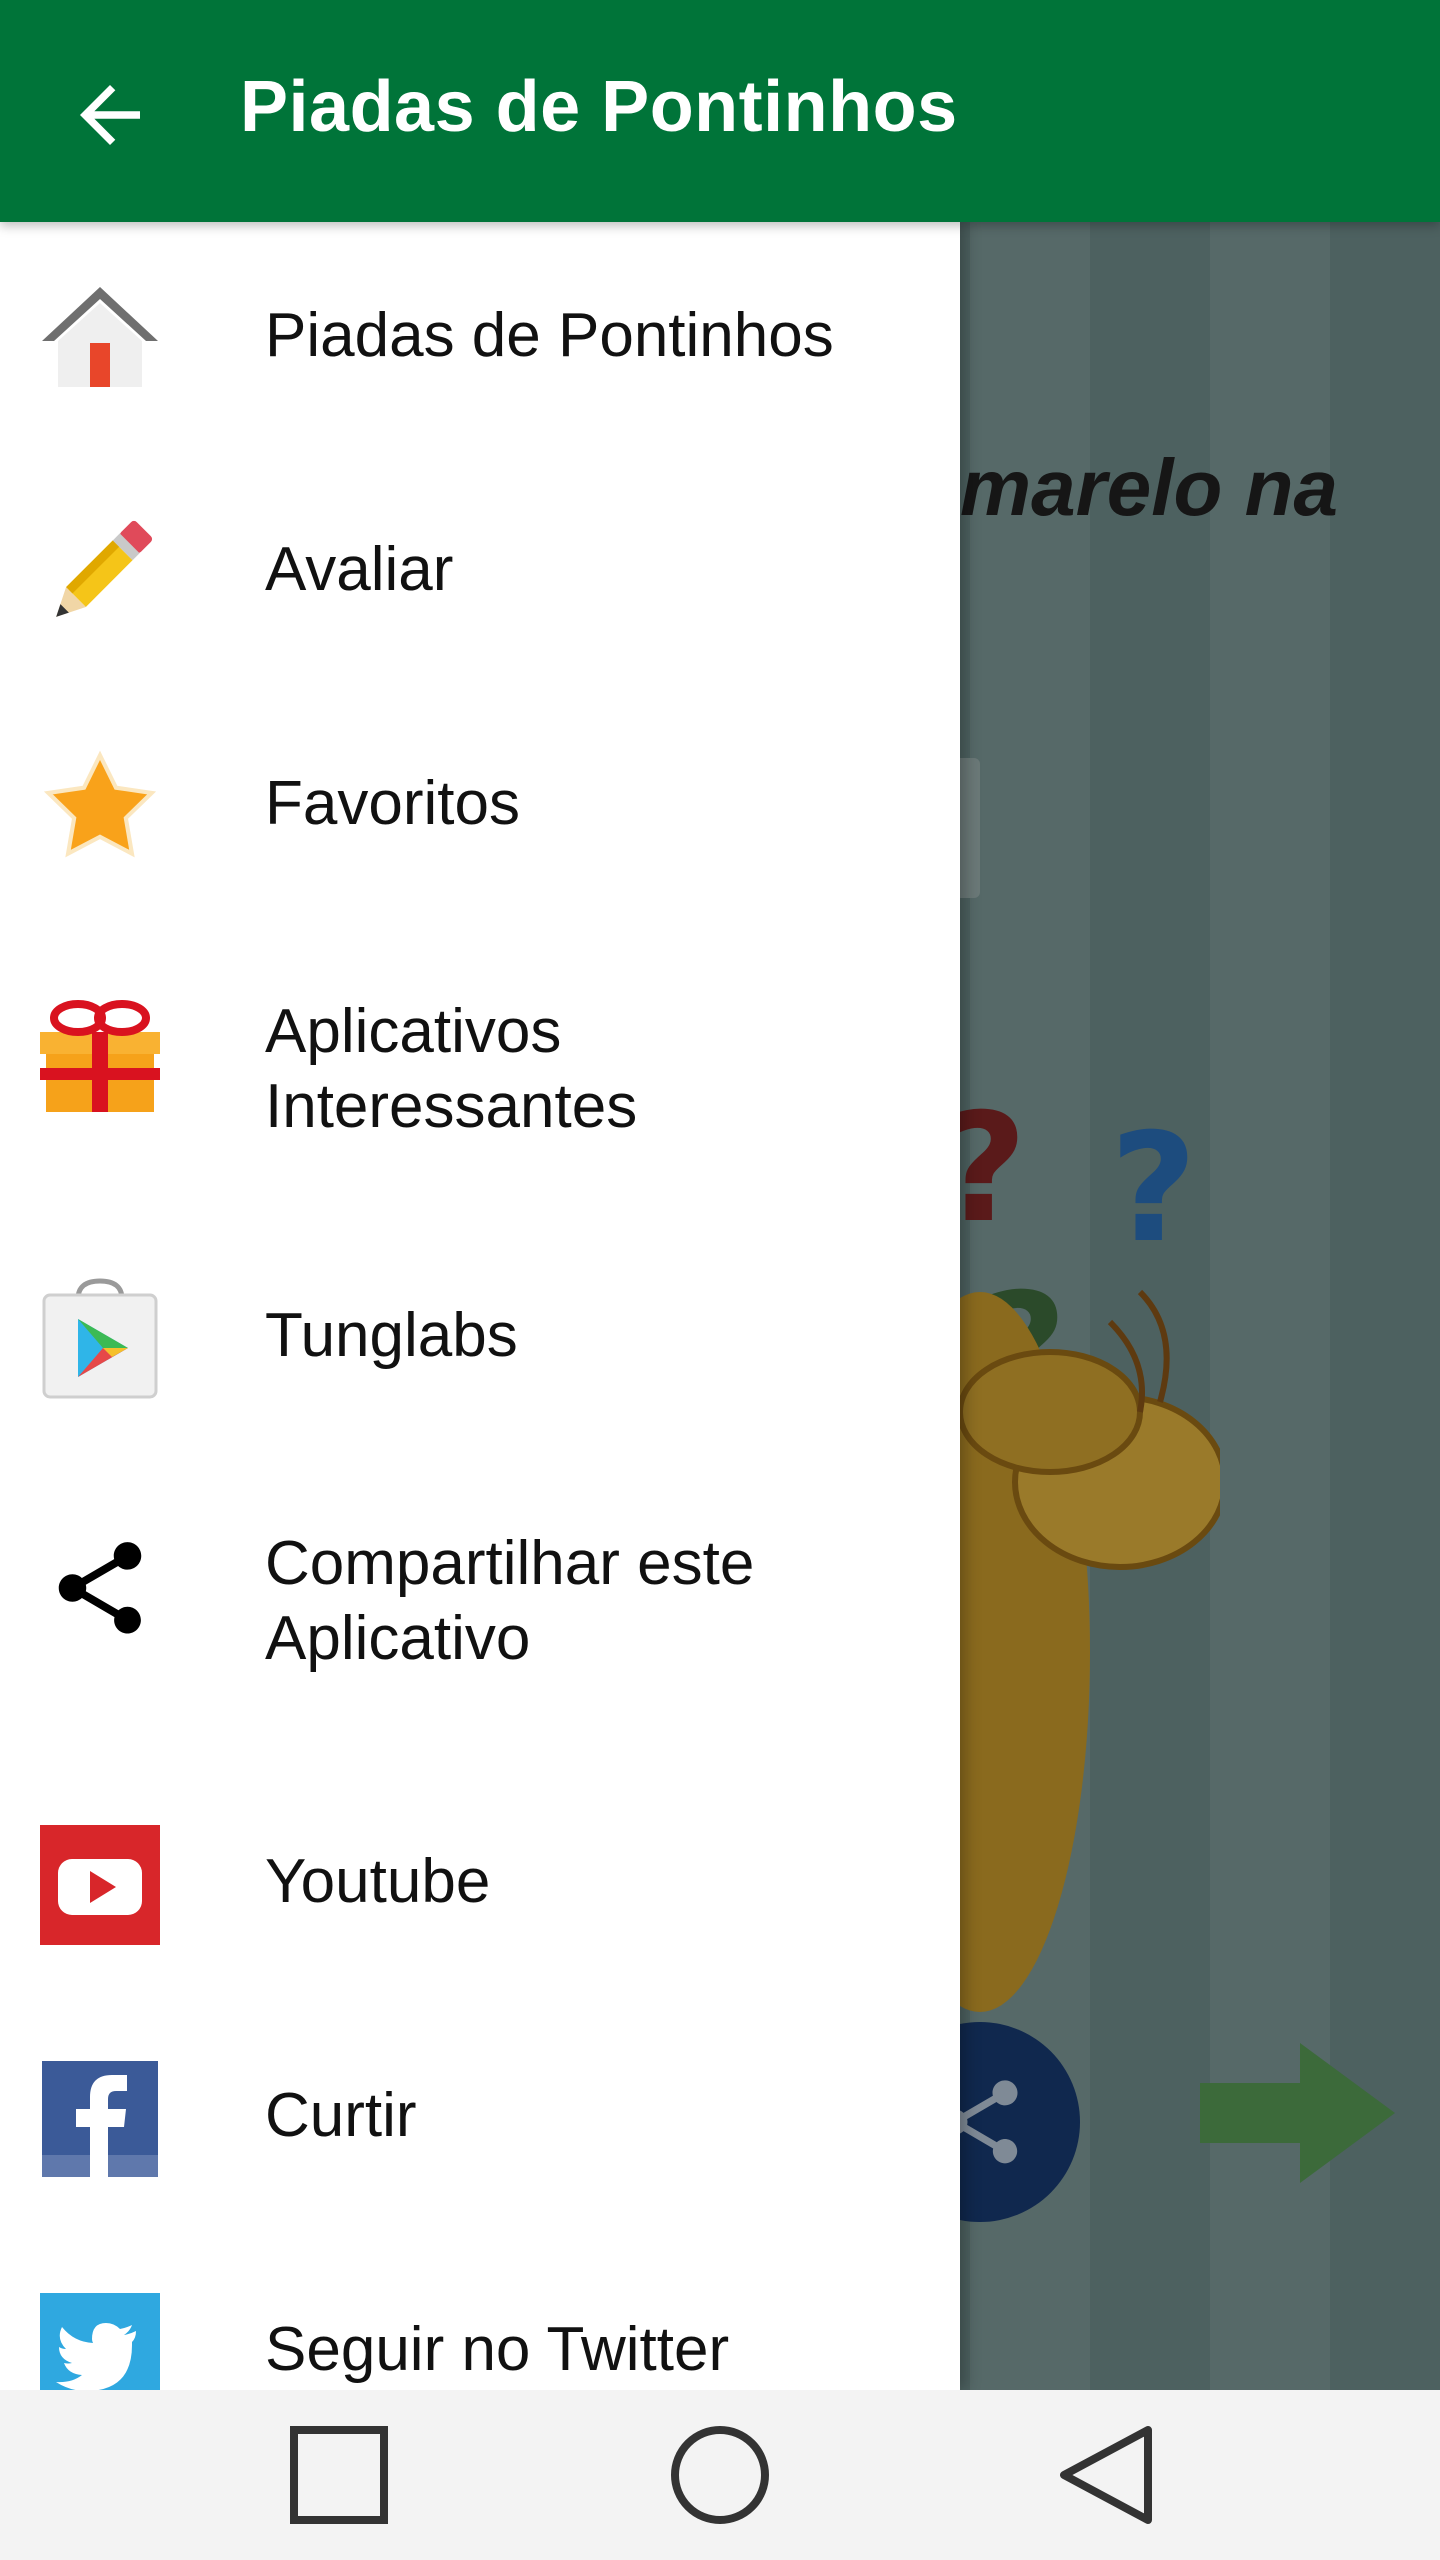 The image size is (1440, 2560). I want to click on recents-button, so click(339, 2475).